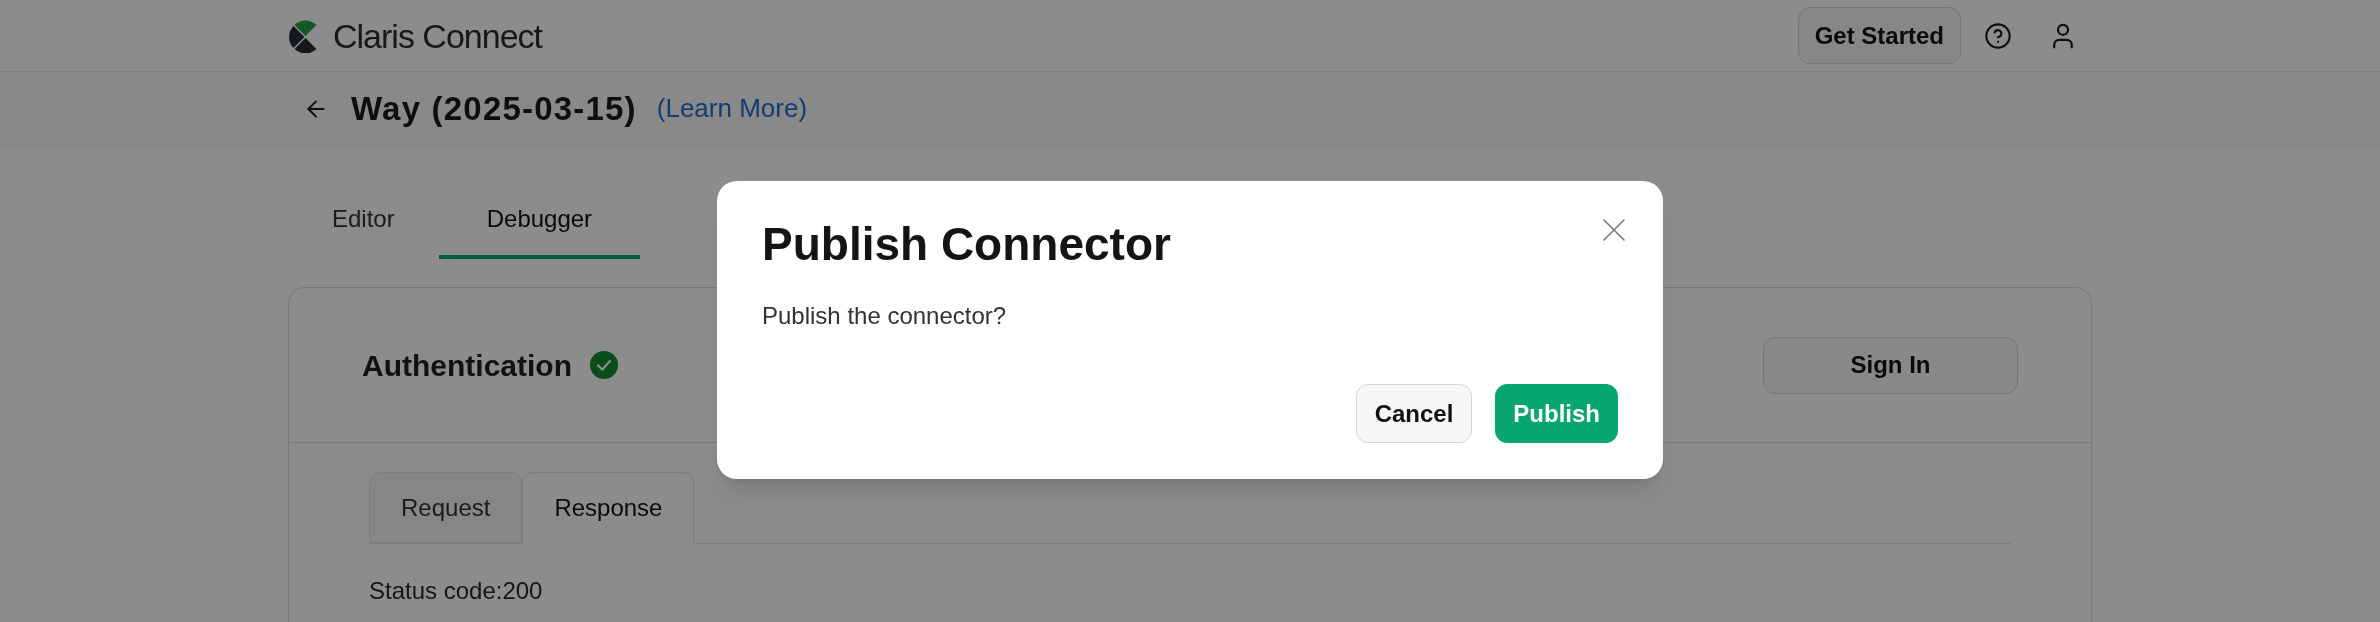  What do you see at coordinates (1614, 230) in the screenshot?
I see `close-icon` at bounding box center [1614, 230].